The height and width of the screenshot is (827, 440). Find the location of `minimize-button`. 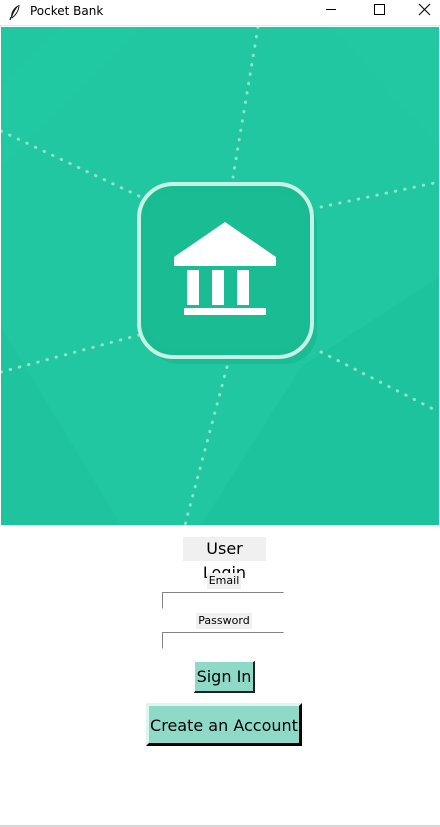

minimize-button is located at coordinates (331, 13).